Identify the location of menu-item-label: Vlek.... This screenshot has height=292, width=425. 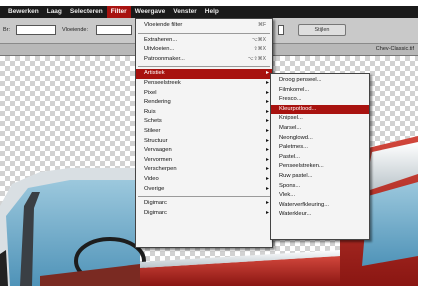
(287, 195).